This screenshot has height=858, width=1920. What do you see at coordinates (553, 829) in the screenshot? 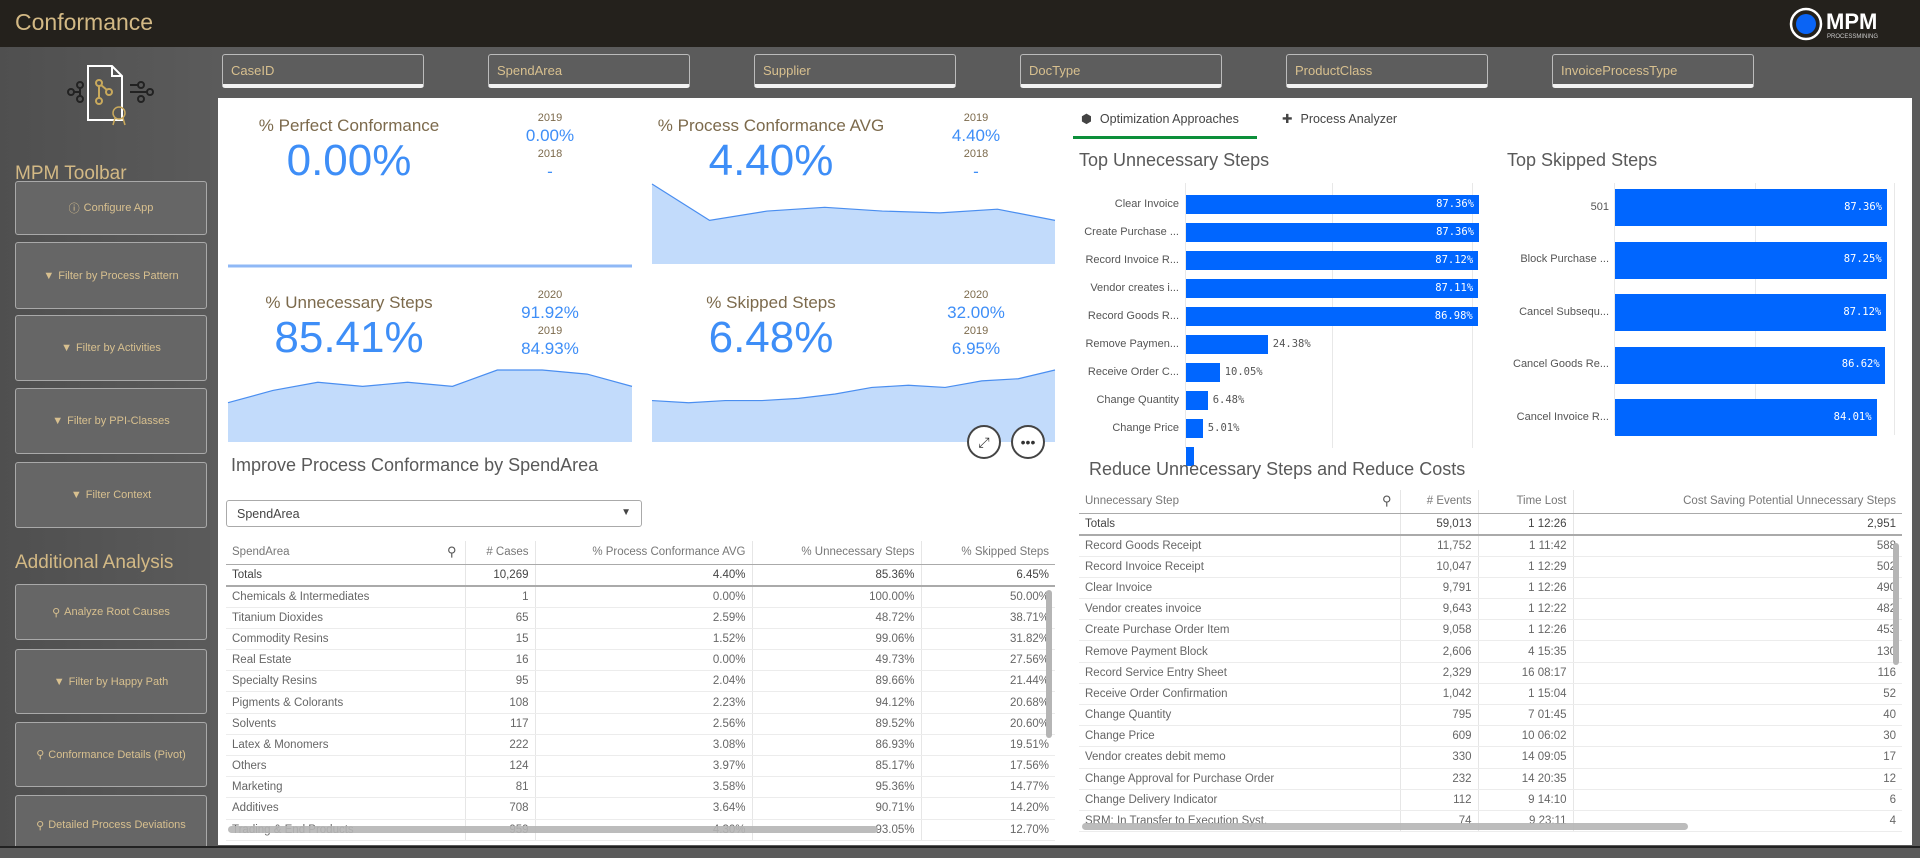
I see `spend-table-hscroll` at bounding box center [553, 829].